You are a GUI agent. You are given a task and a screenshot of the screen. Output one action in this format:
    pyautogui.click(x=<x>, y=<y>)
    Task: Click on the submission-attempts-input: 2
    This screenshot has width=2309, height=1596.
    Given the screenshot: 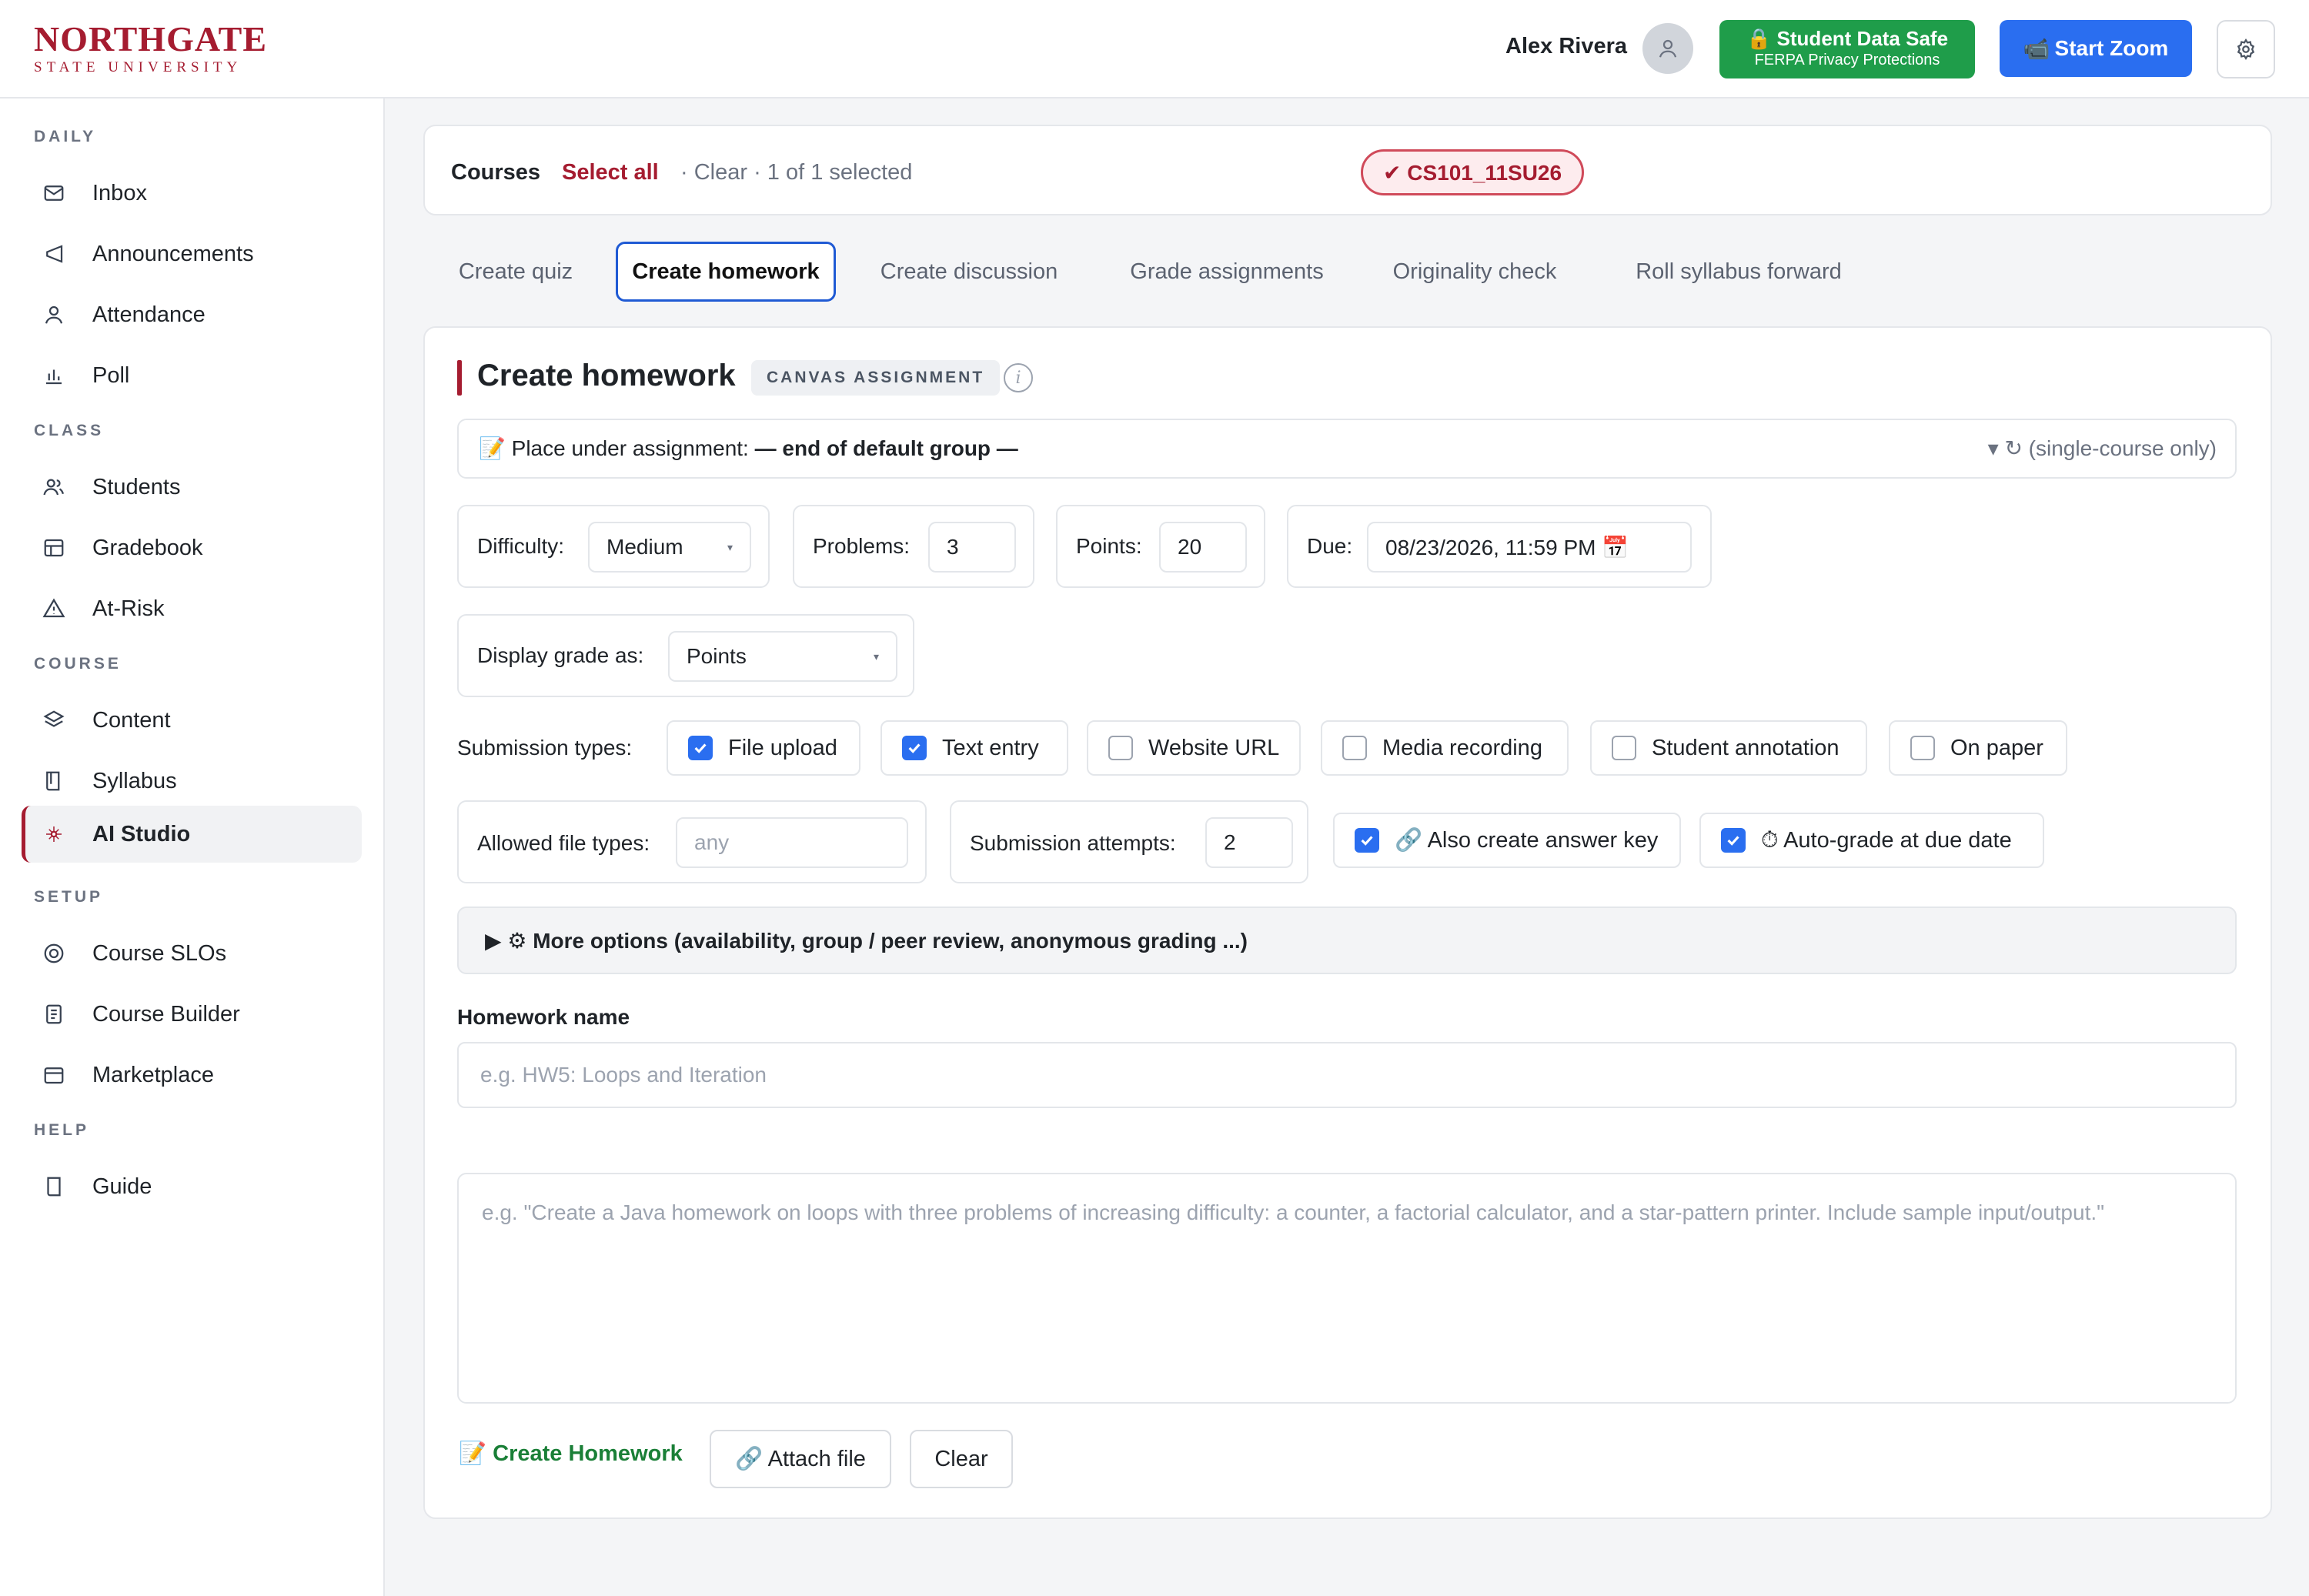 What is the action you would take?
    pyautogui.click(x=1249, y=842)
    